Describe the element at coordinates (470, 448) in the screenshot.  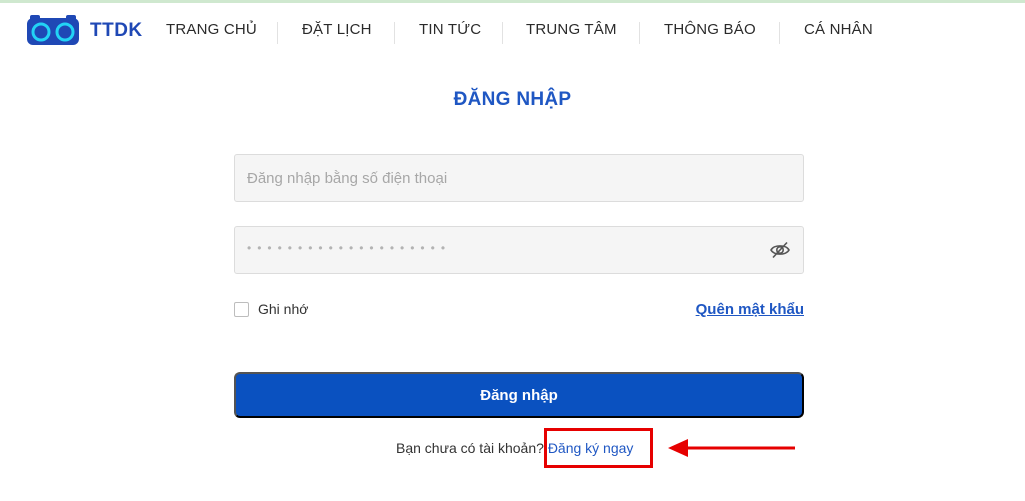
I see `no-account-text: Bạn chưa có tài khoản?` at that location.